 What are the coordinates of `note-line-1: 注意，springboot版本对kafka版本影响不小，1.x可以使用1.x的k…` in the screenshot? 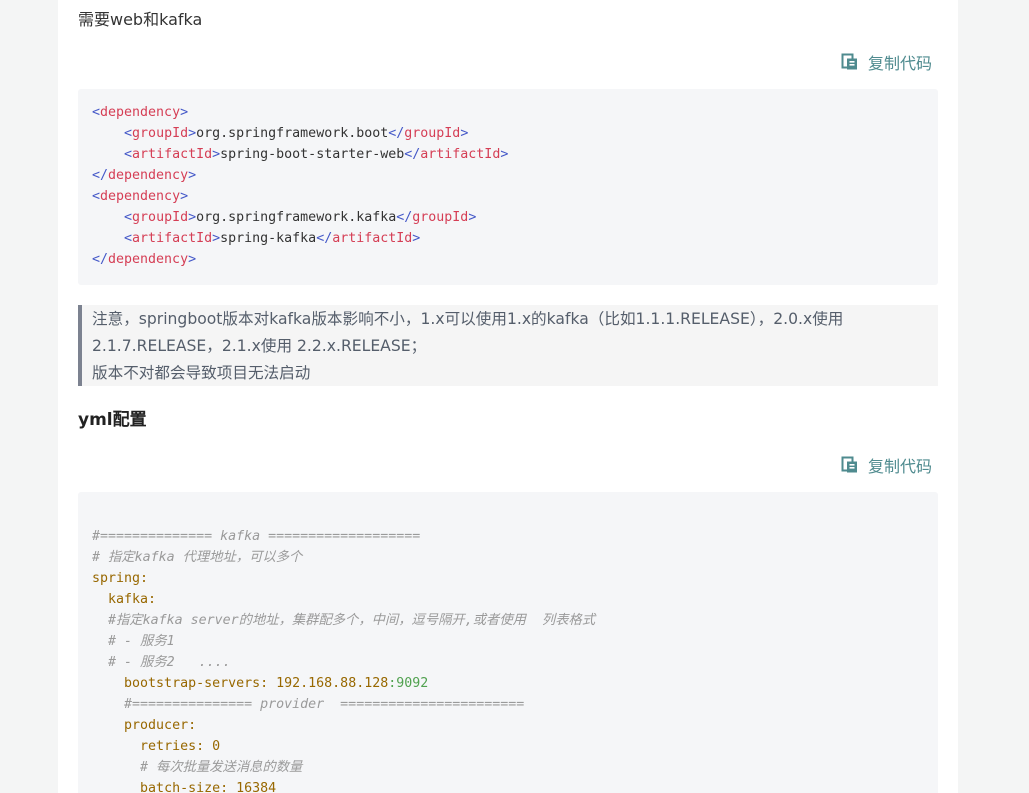 It's located at (468, 319).